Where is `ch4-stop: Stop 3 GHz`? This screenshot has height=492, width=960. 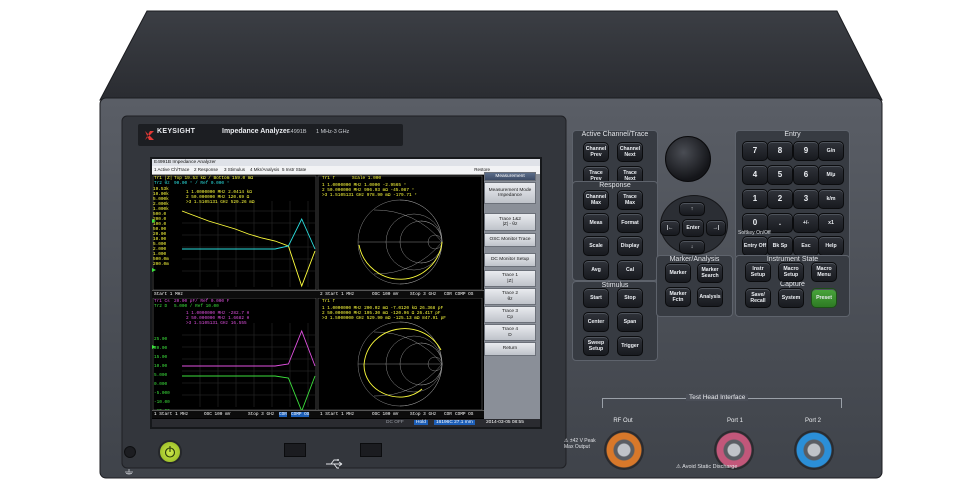 ch4-stop: Stop 3 GHz is located at coordinates (423, 414).